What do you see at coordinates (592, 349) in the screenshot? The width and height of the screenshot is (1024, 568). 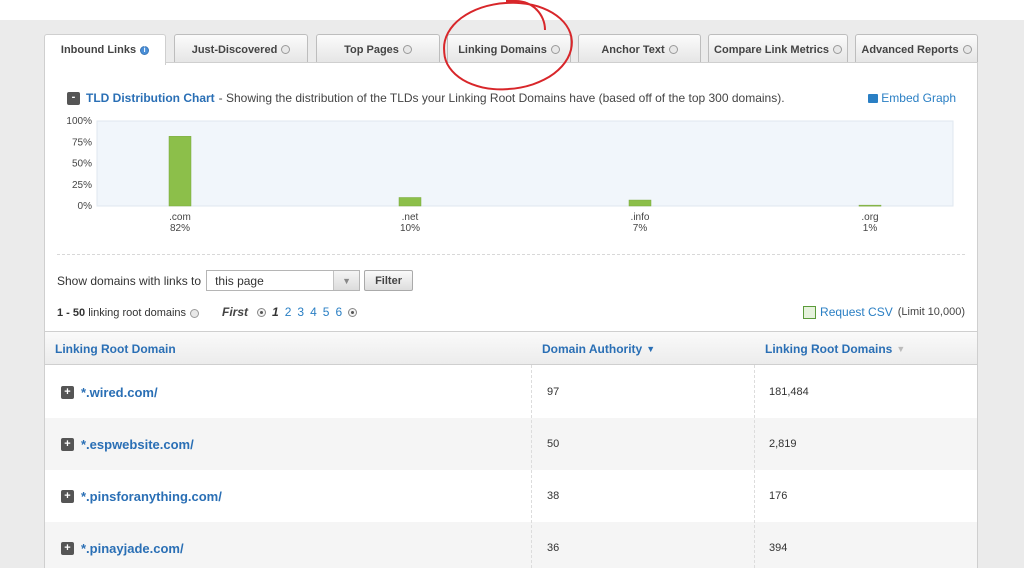 I see `column-label: Domain Authority` at bounding box center [592, 349].